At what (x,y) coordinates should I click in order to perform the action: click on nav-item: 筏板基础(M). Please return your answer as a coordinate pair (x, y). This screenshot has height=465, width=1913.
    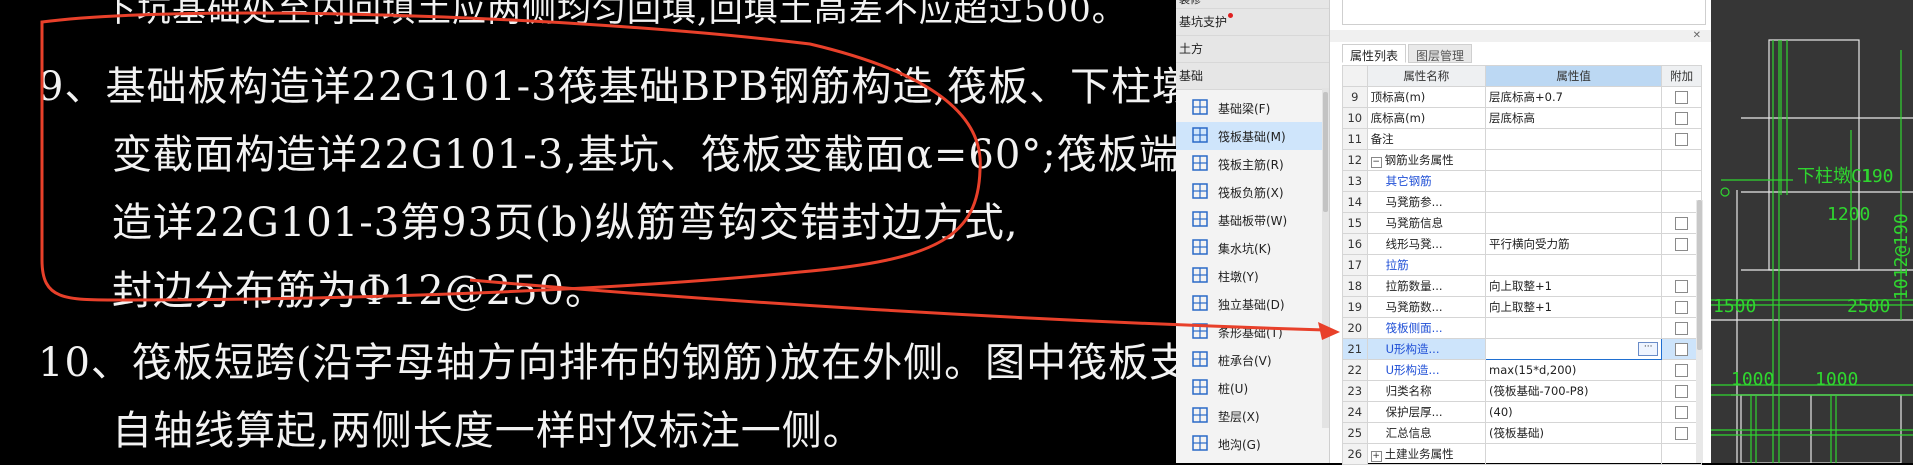
    Looking at the image, I should click on (1252, 136).